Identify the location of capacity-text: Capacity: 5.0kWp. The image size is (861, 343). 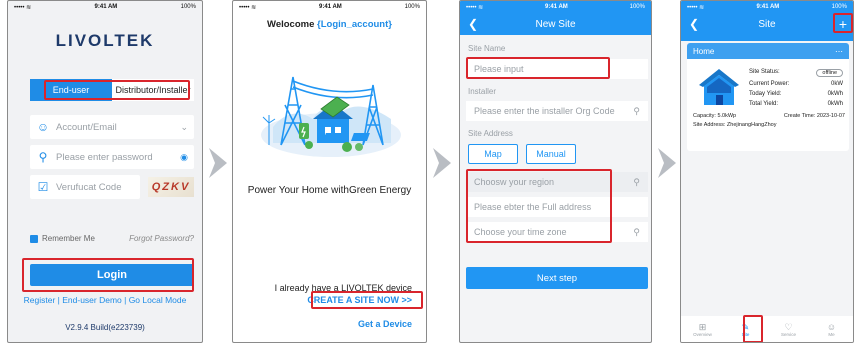
(715, 116).